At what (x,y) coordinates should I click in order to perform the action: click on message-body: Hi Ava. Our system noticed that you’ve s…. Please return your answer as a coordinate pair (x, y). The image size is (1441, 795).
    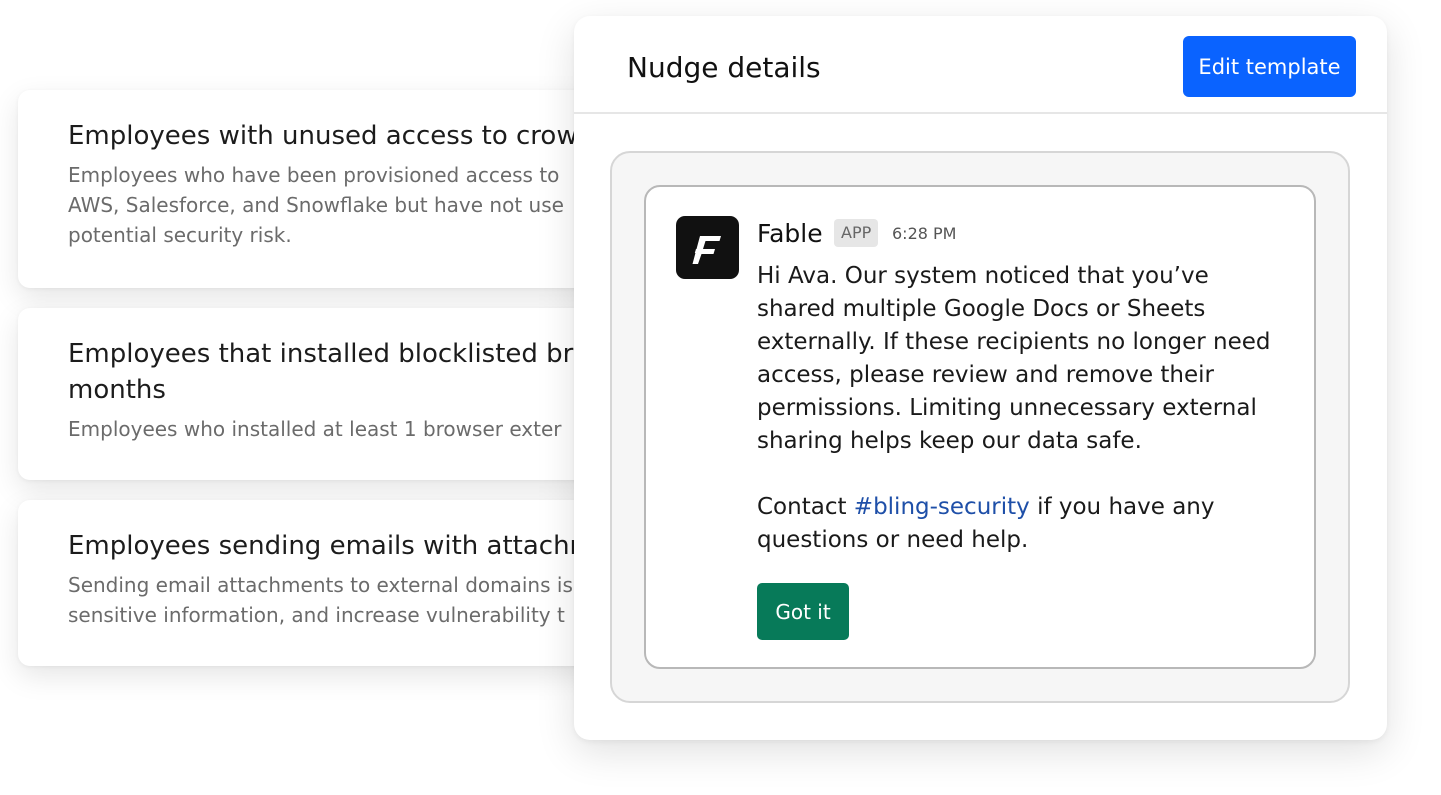
    Looking at the image, I should click on (1014, 408).